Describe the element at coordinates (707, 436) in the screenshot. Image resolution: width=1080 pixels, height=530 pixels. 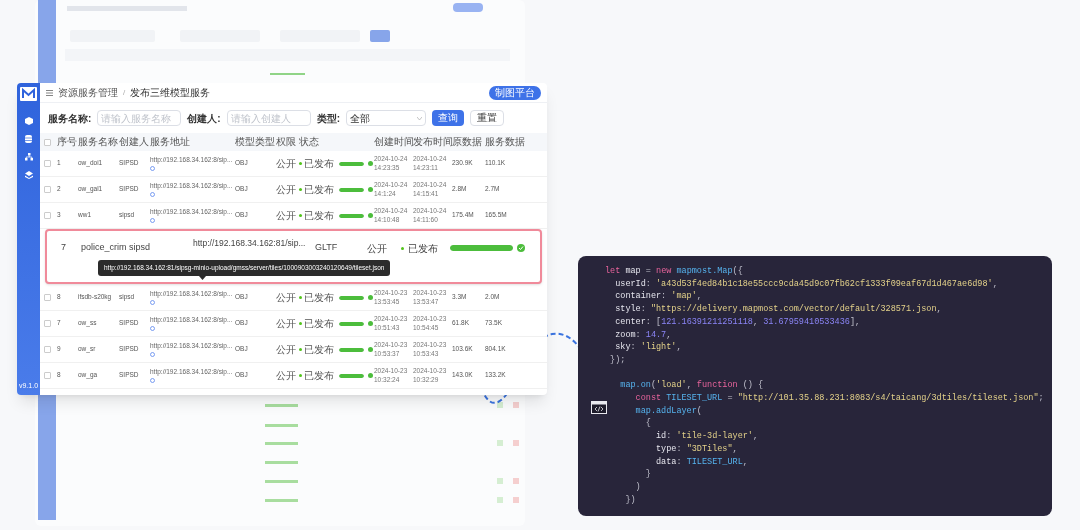
I see `code-line: id: 'tile-3d-layer',` at that location.